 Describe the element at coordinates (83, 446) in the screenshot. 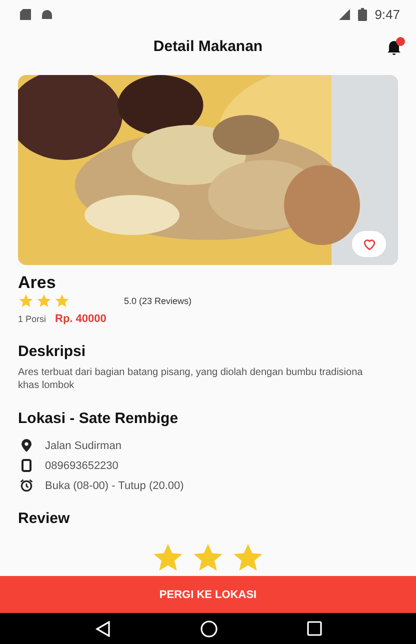

I see `info-text: Jalan Sudirman` at that location.